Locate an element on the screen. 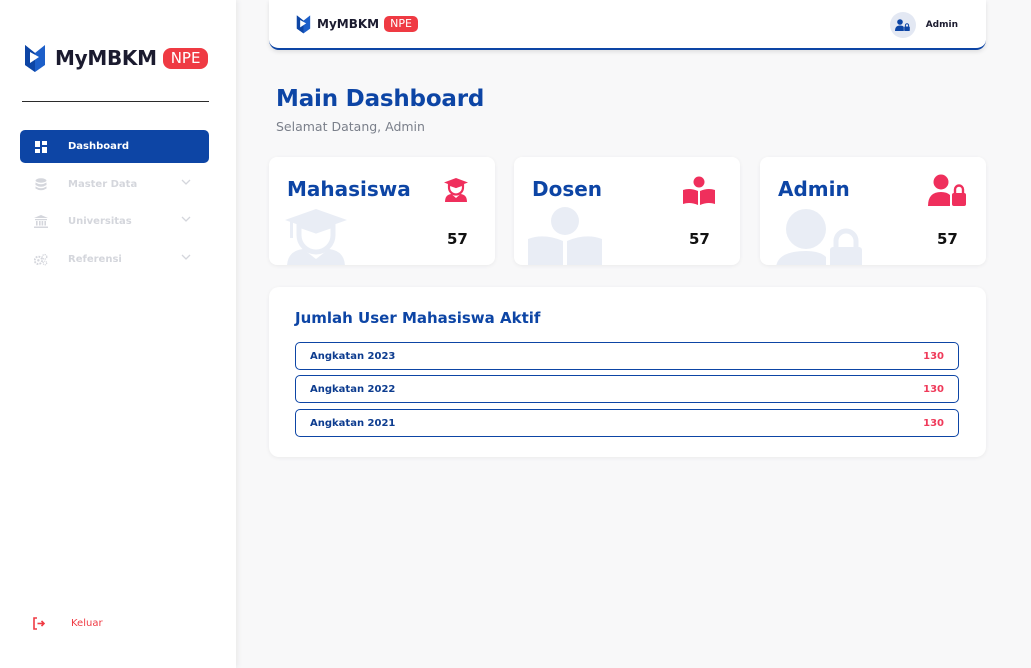  card-title: Mahasiswa is located at coordinates (349, 189).